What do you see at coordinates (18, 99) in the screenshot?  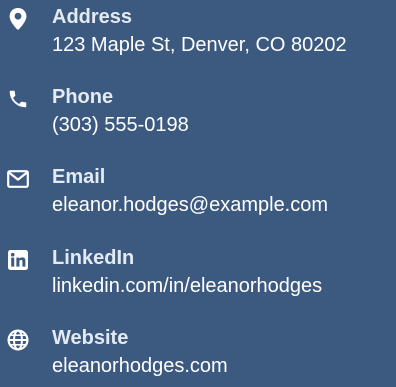 I see `phone-icon` at bounding box center [18, 99].